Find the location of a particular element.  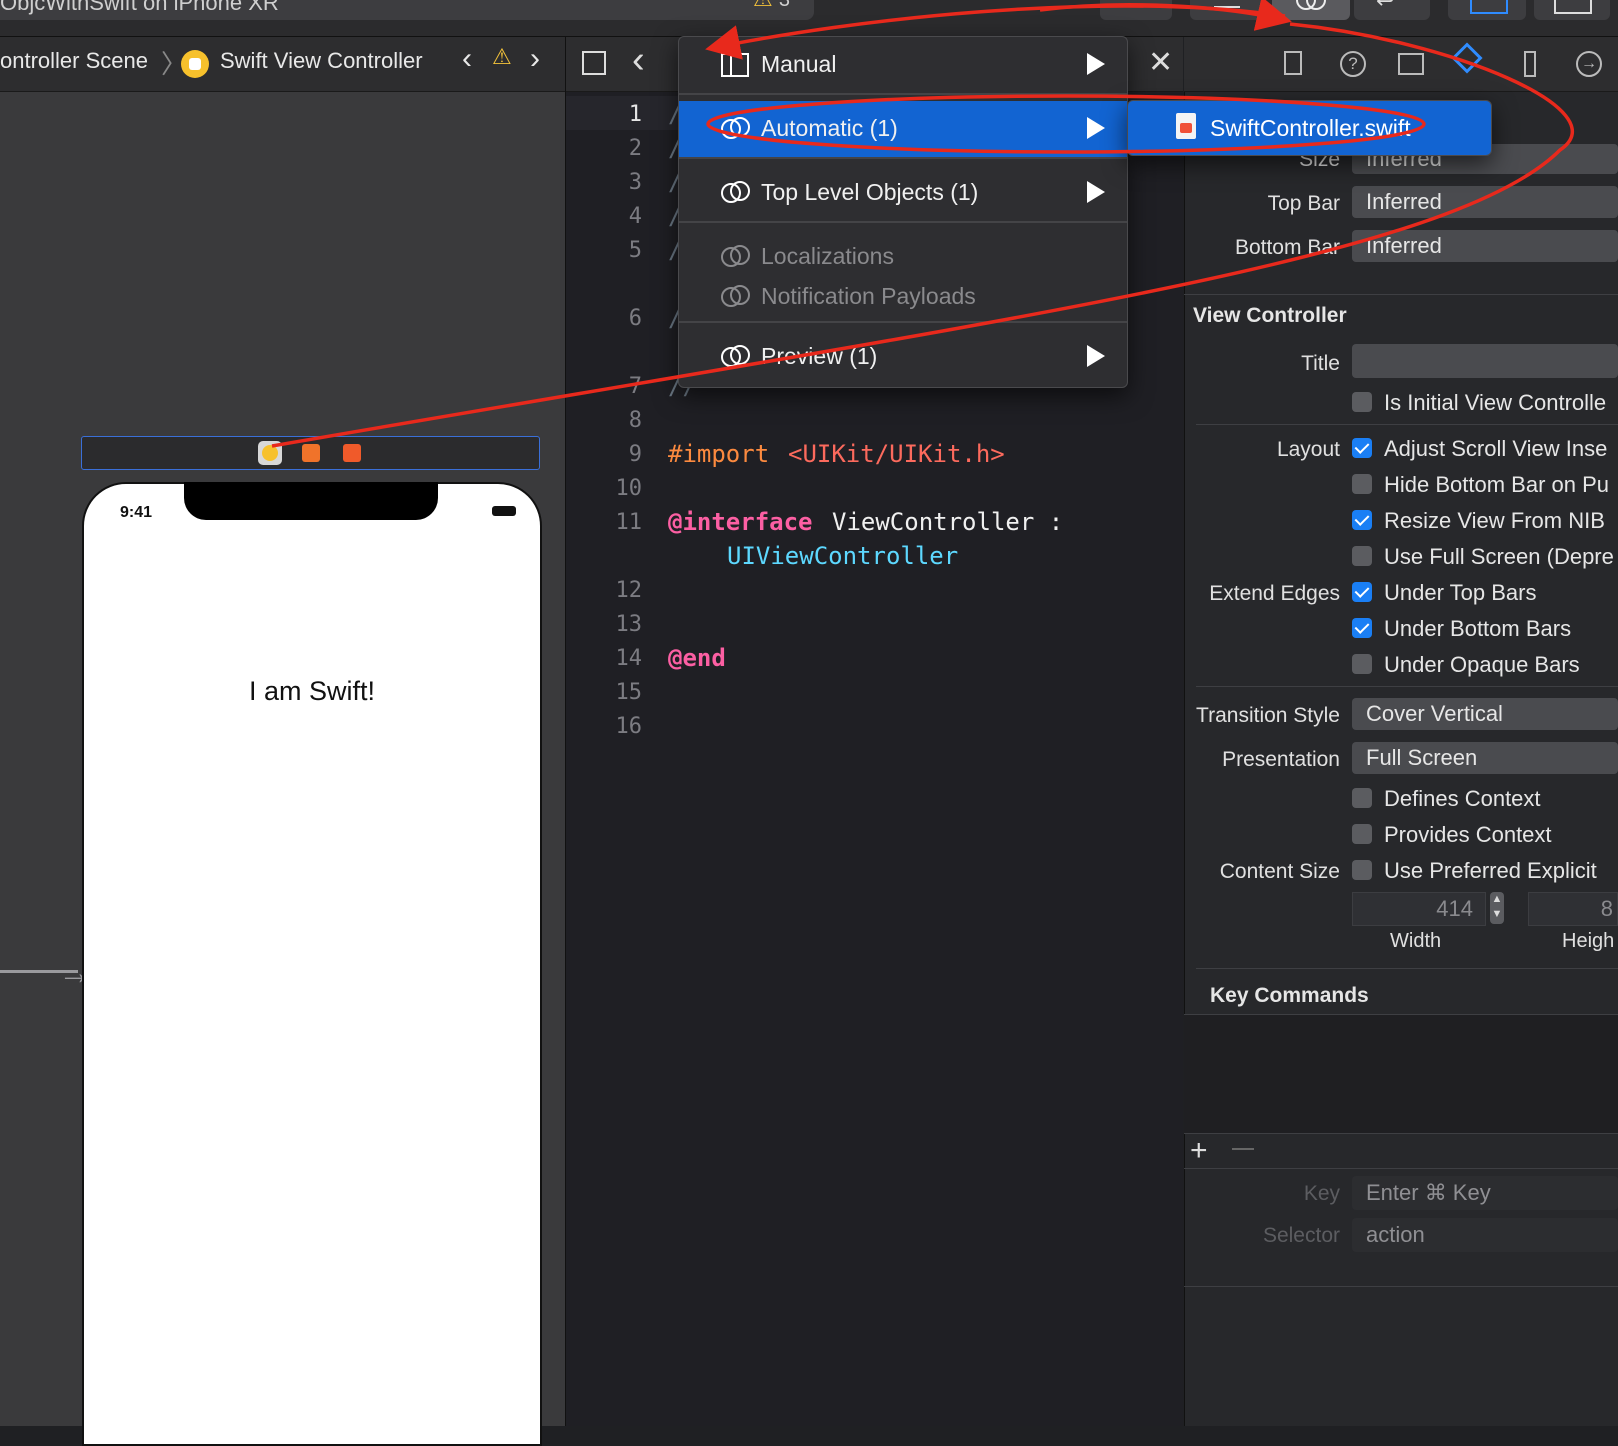

menu-item-preview: Preview (1) is located at coordinates (903, 357).